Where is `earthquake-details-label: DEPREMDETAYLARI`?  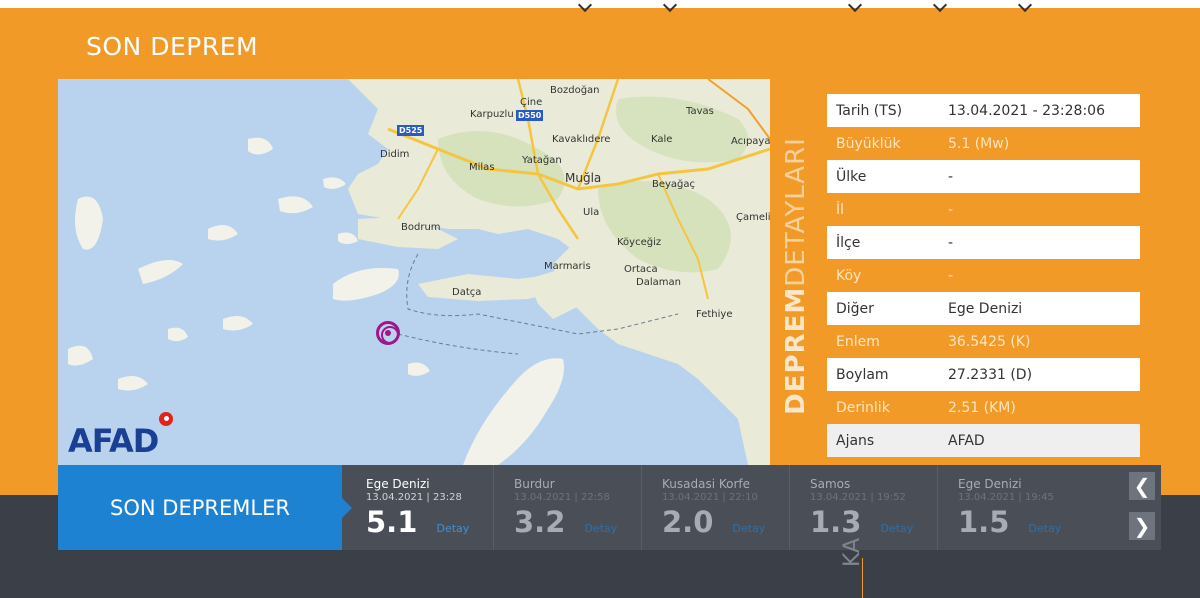 earthquake-details-label: DEPREMDETAYLARI is located at coordinates (796, 275).